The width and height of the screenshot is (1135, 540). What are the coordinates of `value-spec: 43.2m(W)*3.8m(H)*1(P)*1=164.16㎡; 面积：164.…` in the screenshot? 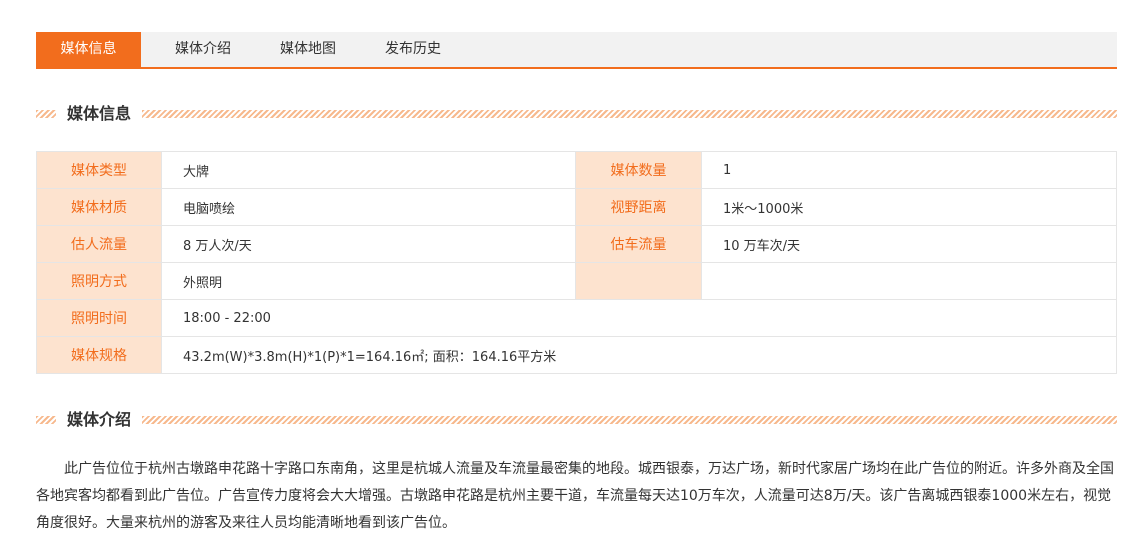 It's located at (639, 355).